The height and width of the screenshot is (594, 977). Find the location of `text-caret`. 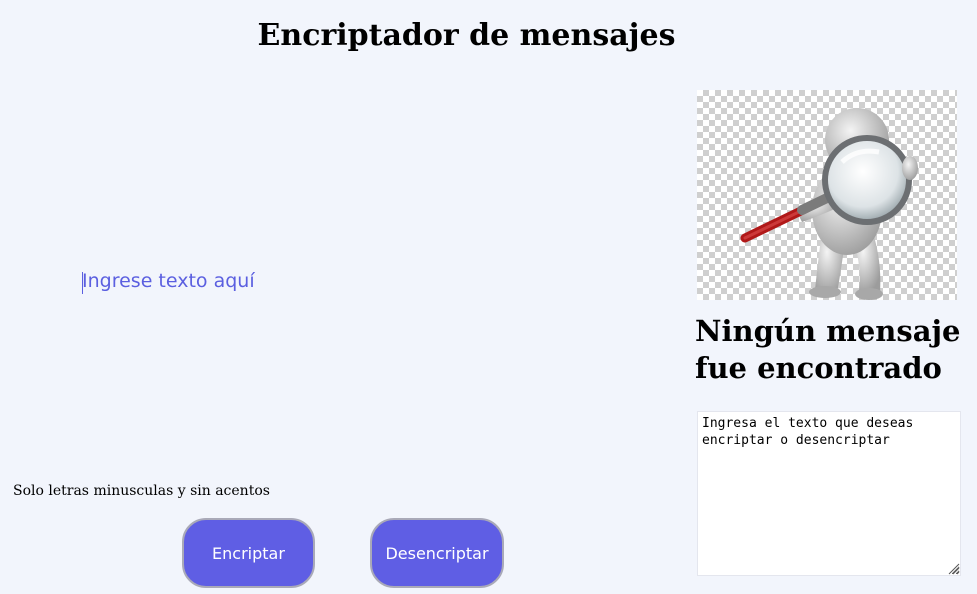

text-caret is located at coordinates (82, 283).